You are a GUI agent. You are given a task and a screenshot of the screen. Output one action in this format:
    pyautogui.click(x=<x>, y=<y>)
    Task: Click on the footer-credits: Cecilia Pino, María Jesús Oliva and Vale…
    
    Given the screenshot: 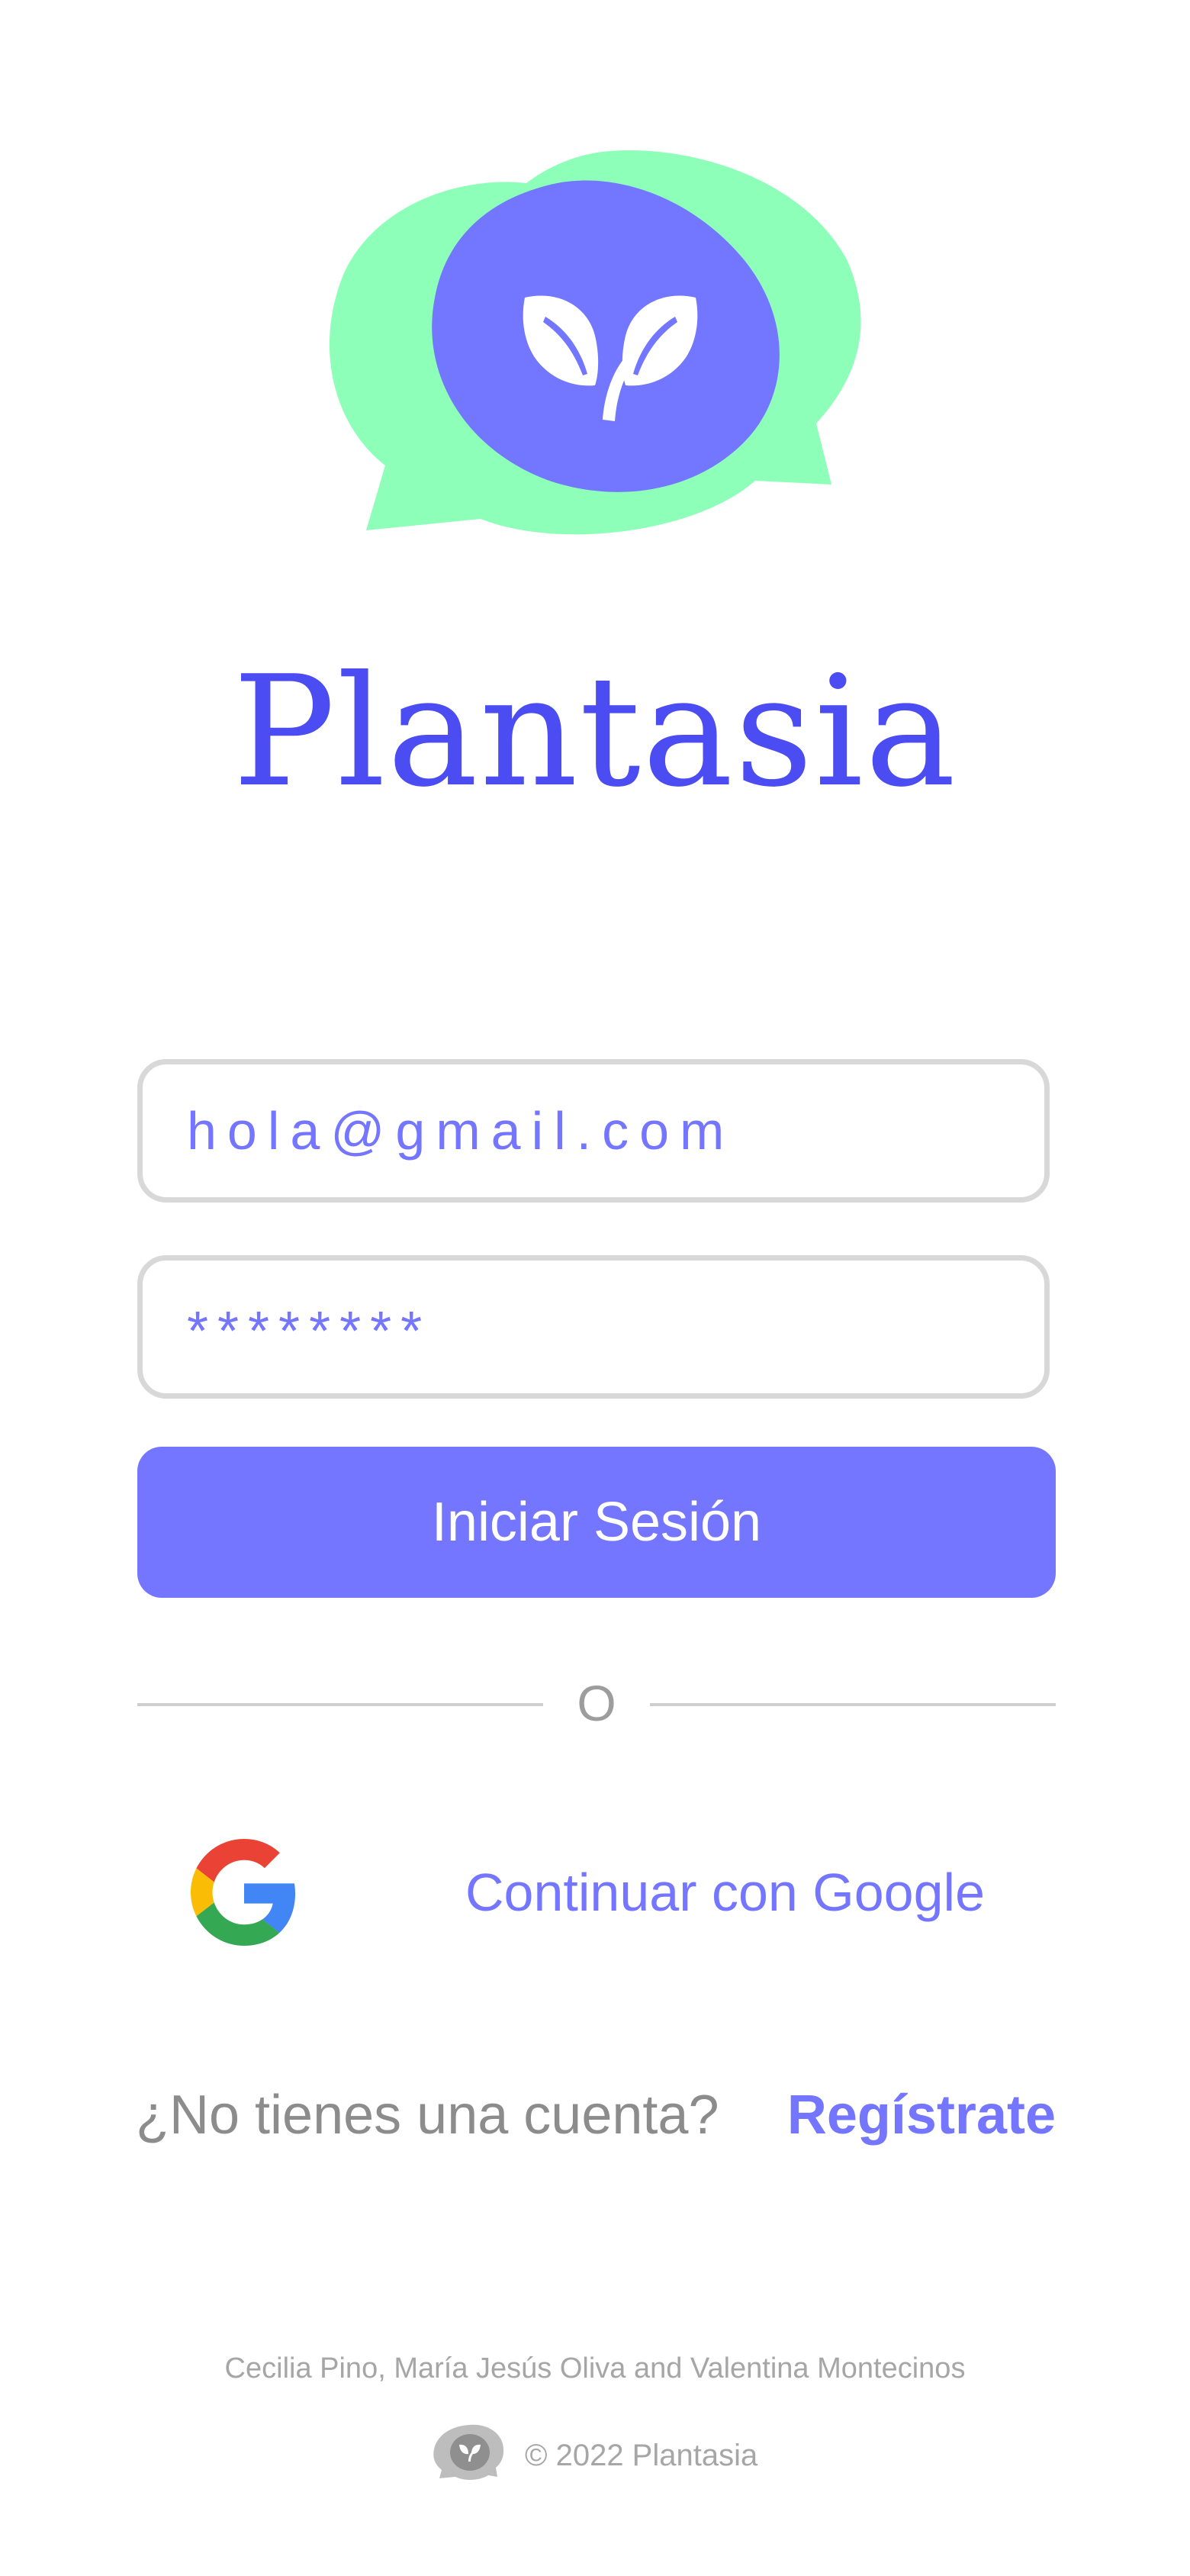 What is the action you would take?
    pyautogui.click(x=595, y=2368)
    